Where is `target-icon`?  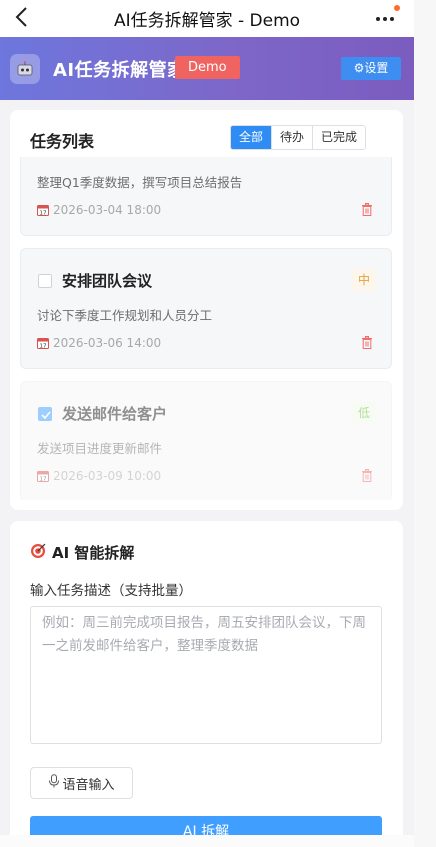 target-icon is located at coordinates (38, 553).